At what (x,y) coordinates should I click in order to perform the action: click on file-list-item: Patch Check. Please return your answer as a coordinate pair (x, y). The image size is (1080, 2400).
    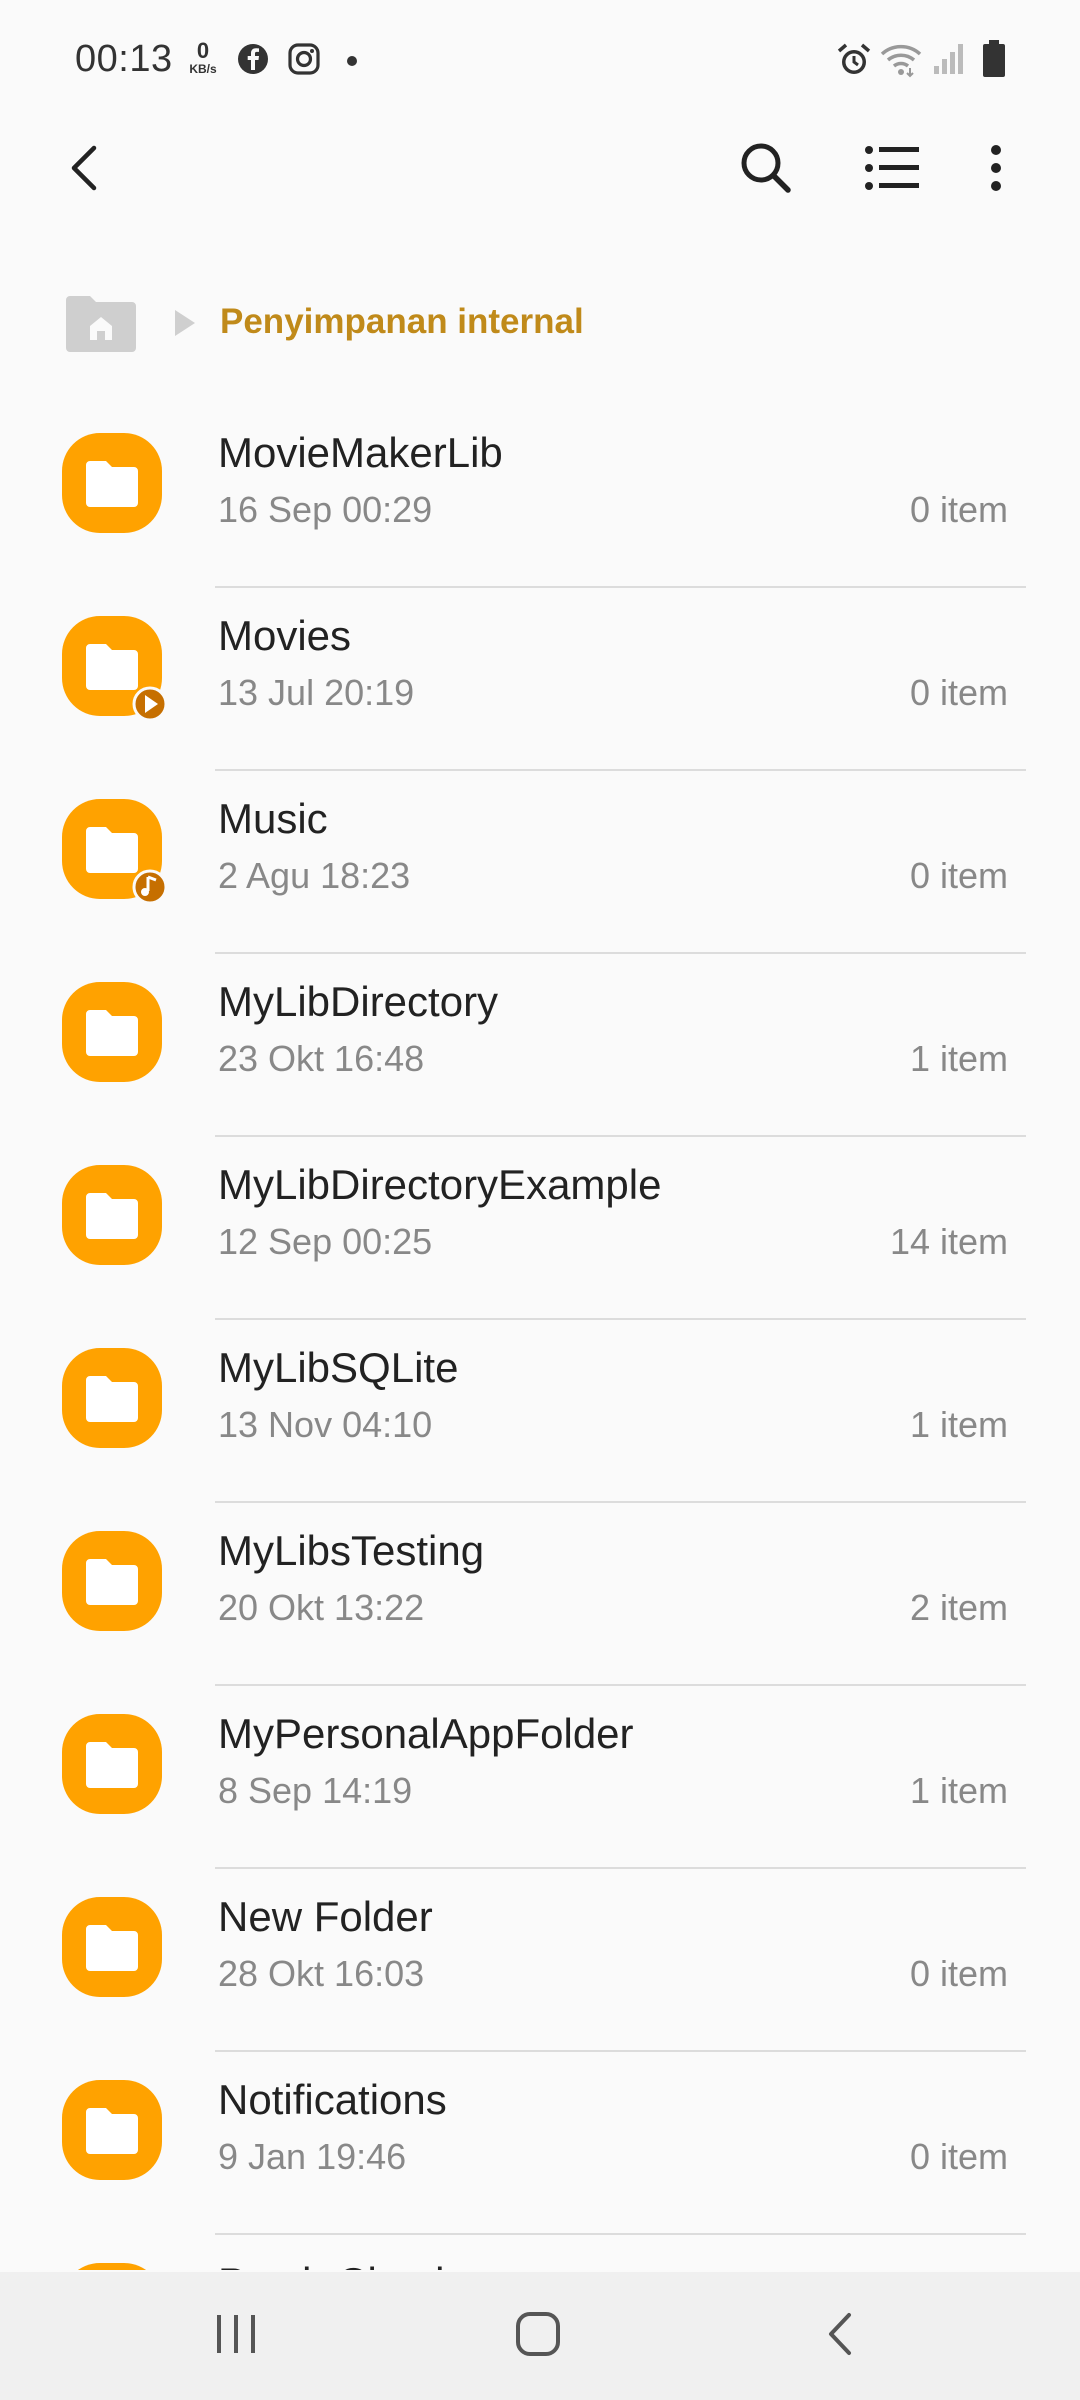
    Looking at the image, I should click on (540, 2252).